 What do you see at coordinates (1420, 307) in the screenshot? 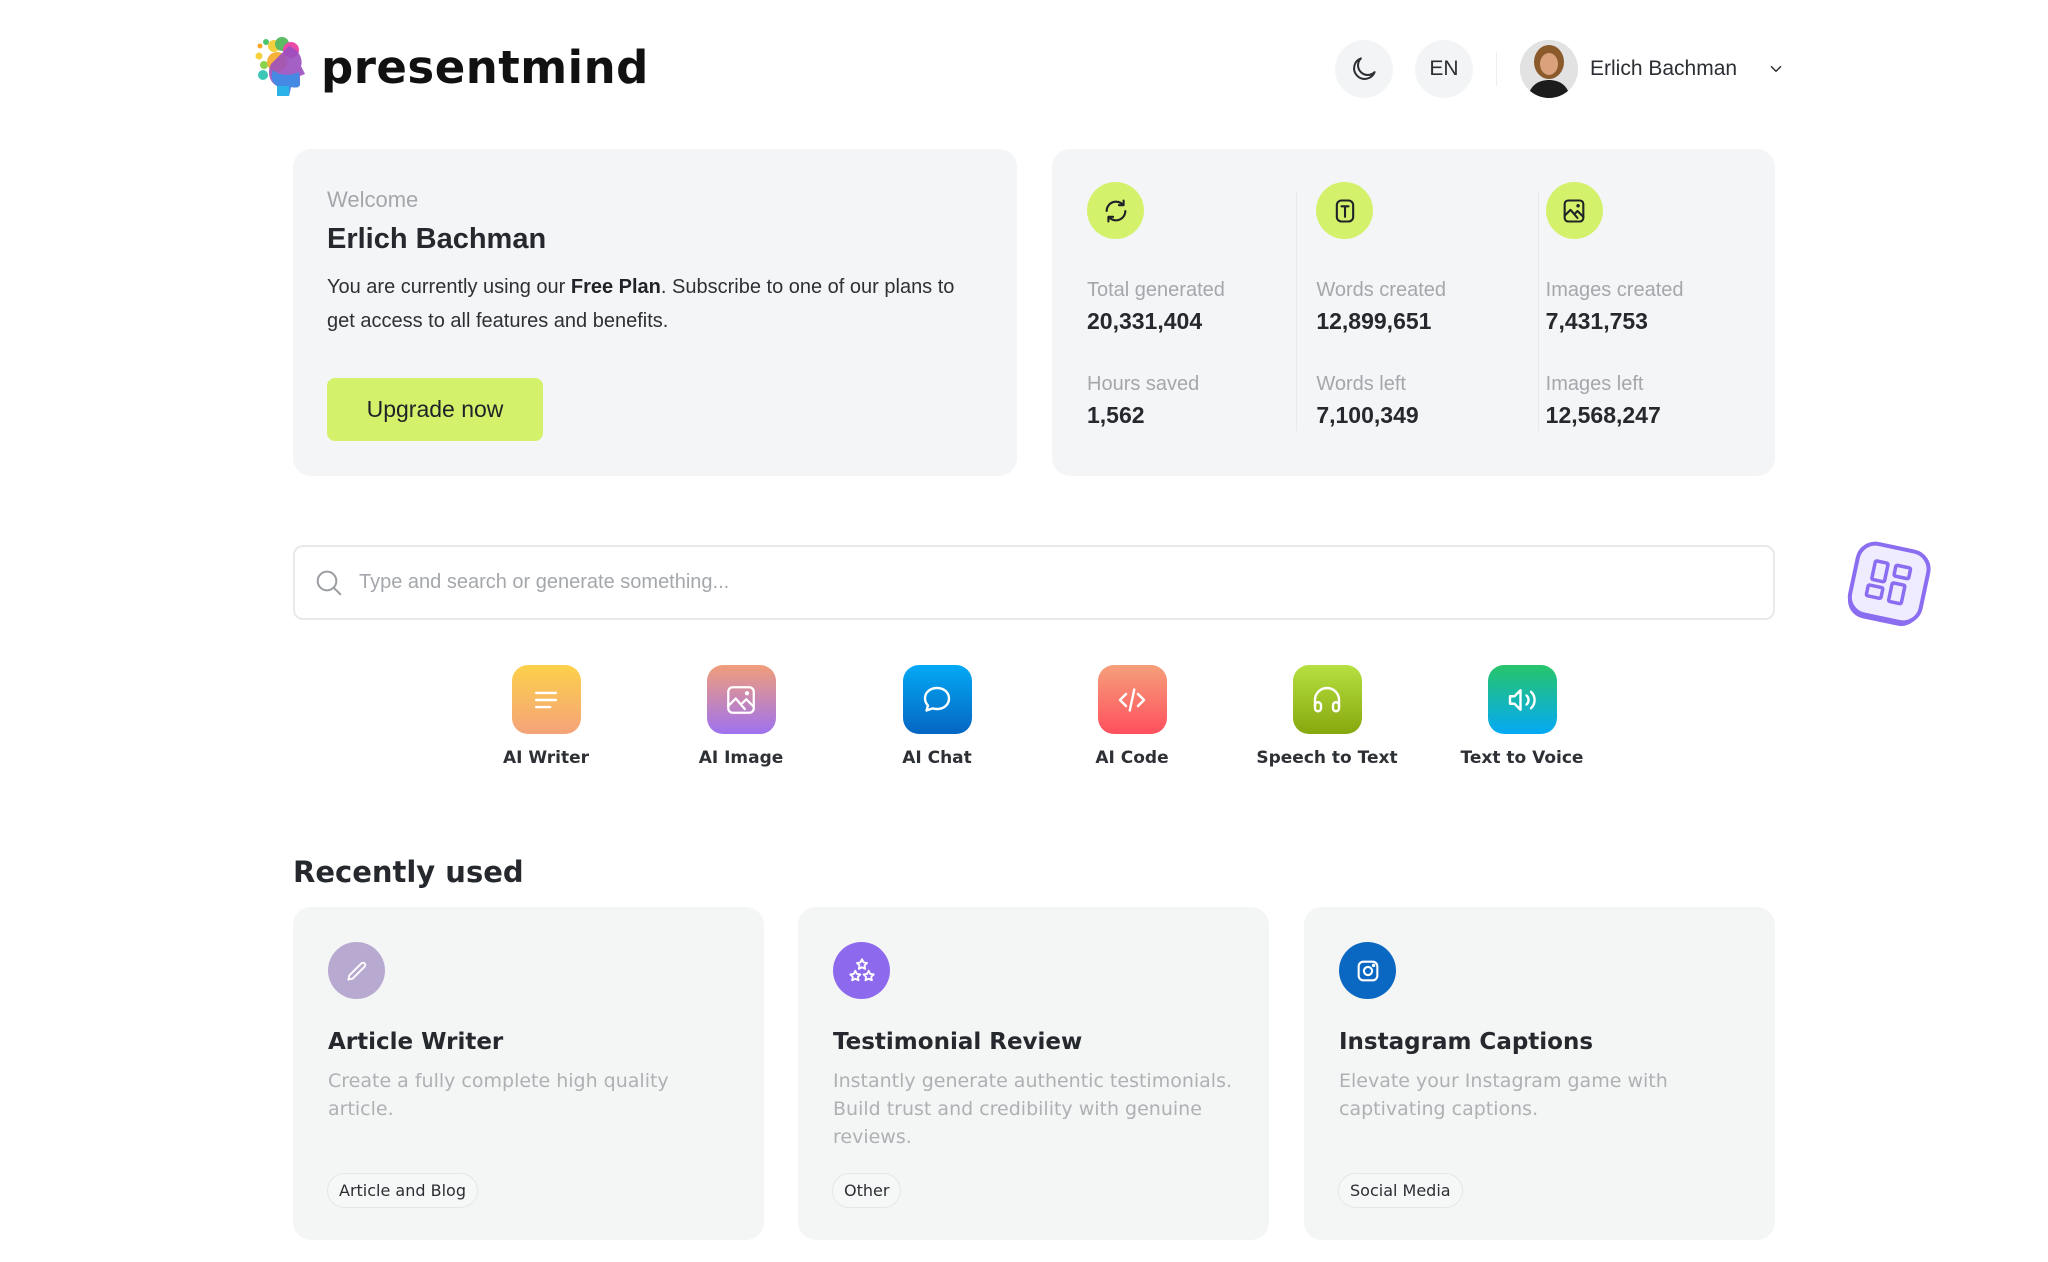
I see `stat-words-created: Words created 12,899,651` at bounding box center [1420, 307].